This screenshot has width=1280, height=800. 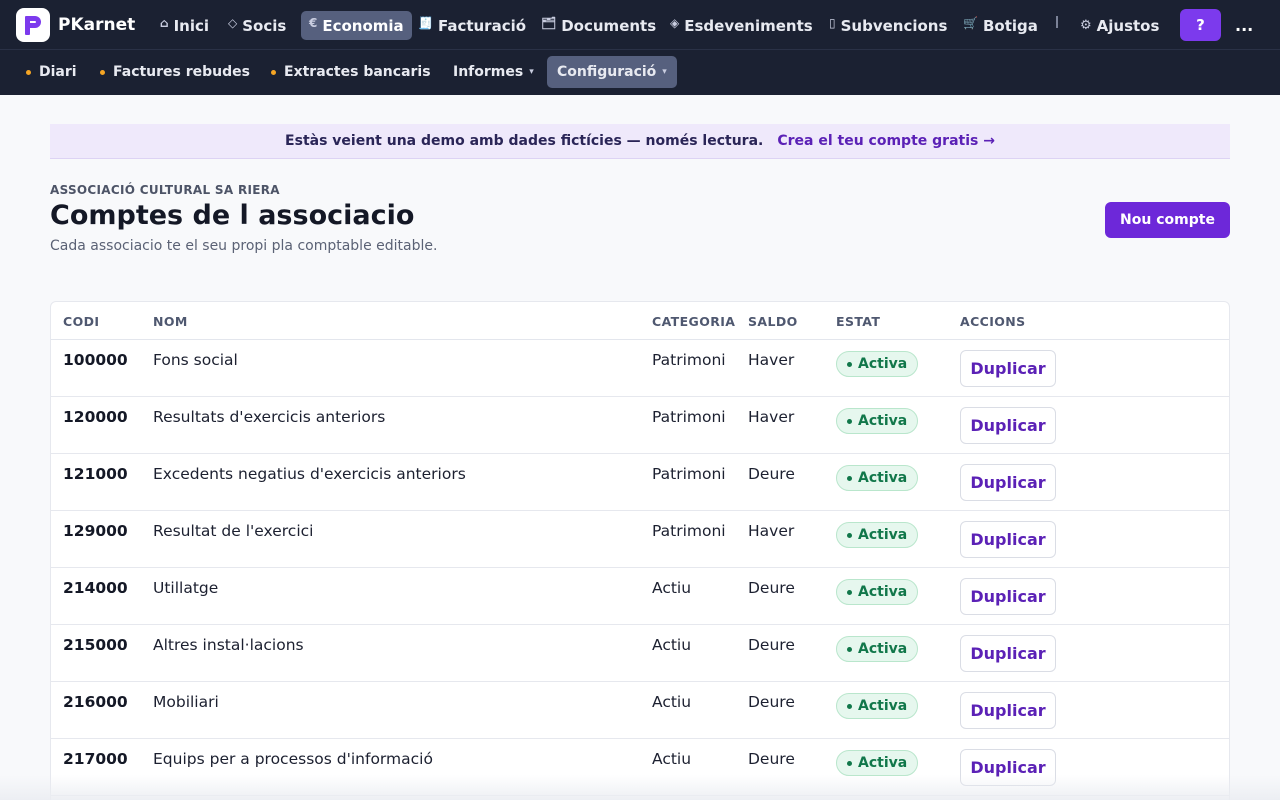 I want to click on account-code: 121000, so click(x=95, y=474).